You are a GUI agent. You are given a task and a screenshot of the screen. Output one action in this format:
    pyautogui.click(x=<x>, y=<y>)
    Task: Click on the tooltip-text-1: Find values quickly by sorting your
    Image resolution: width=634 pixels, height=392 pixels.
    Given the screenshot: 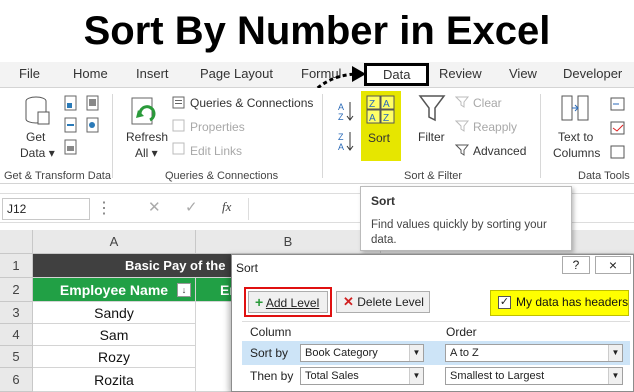 What is the action you would take?
    pyautogui.click(x=459, y=225)
    